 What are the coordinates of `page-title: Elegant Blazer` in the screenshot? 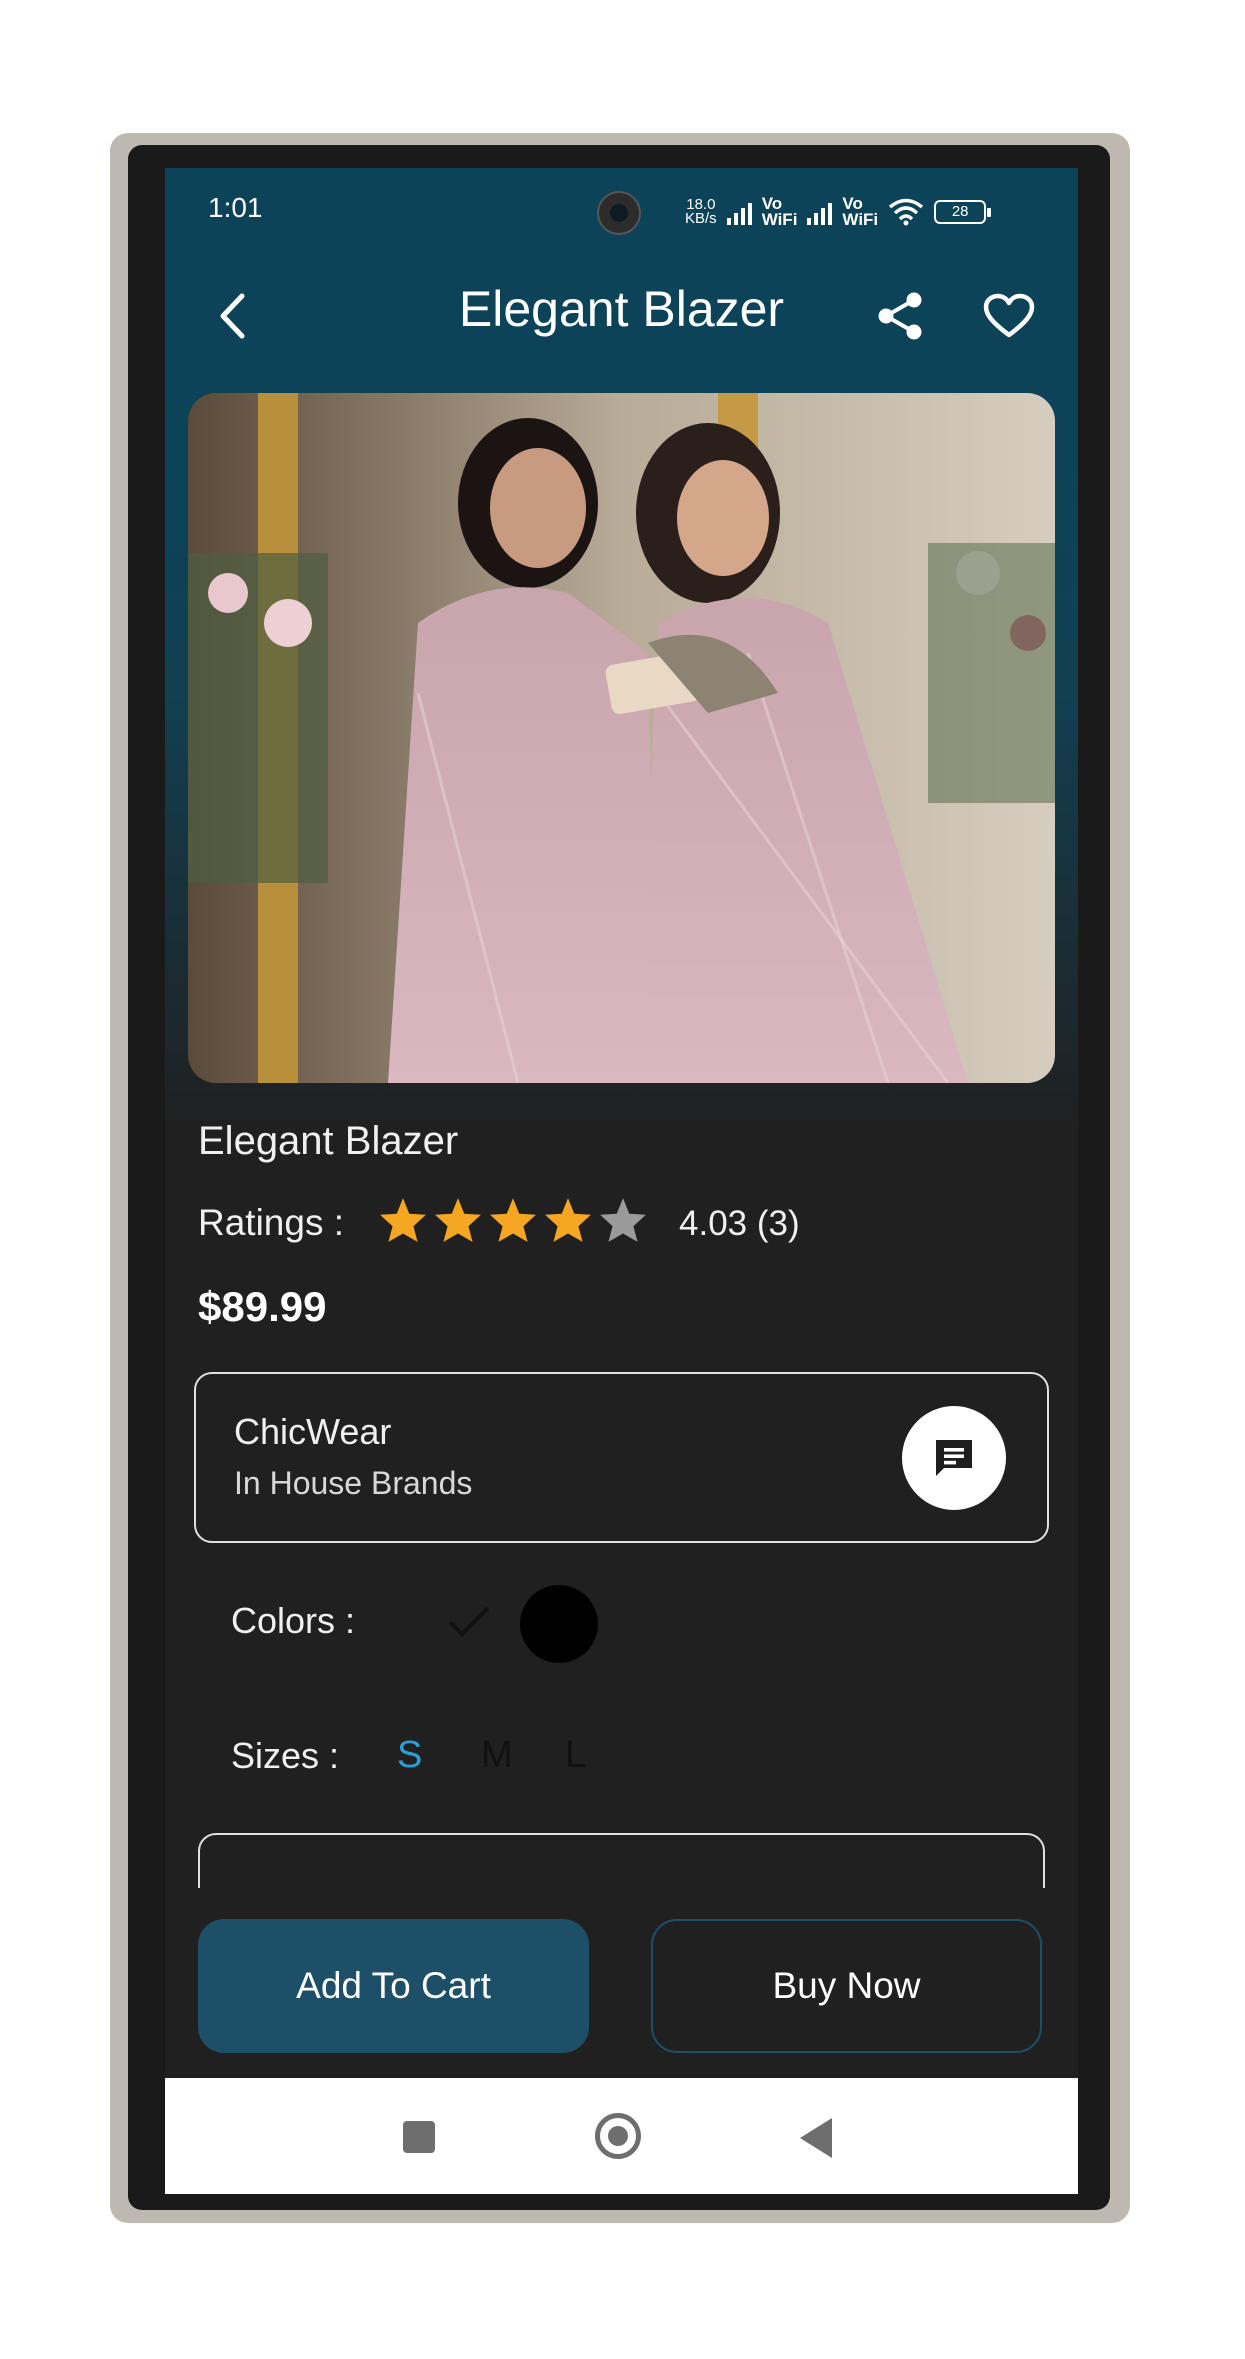 It's located at (621, 309).